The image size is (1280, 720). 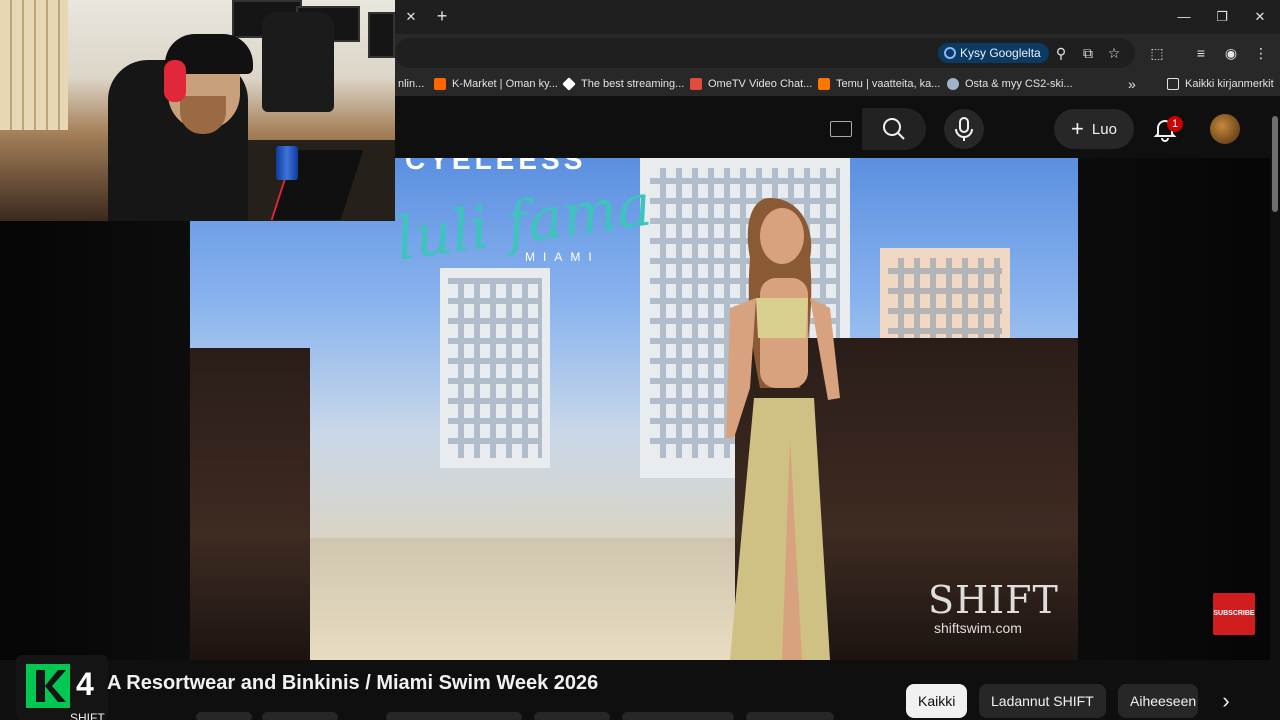 I want to click on extensions-icon: ⬚, so click(x=1157, y=53).